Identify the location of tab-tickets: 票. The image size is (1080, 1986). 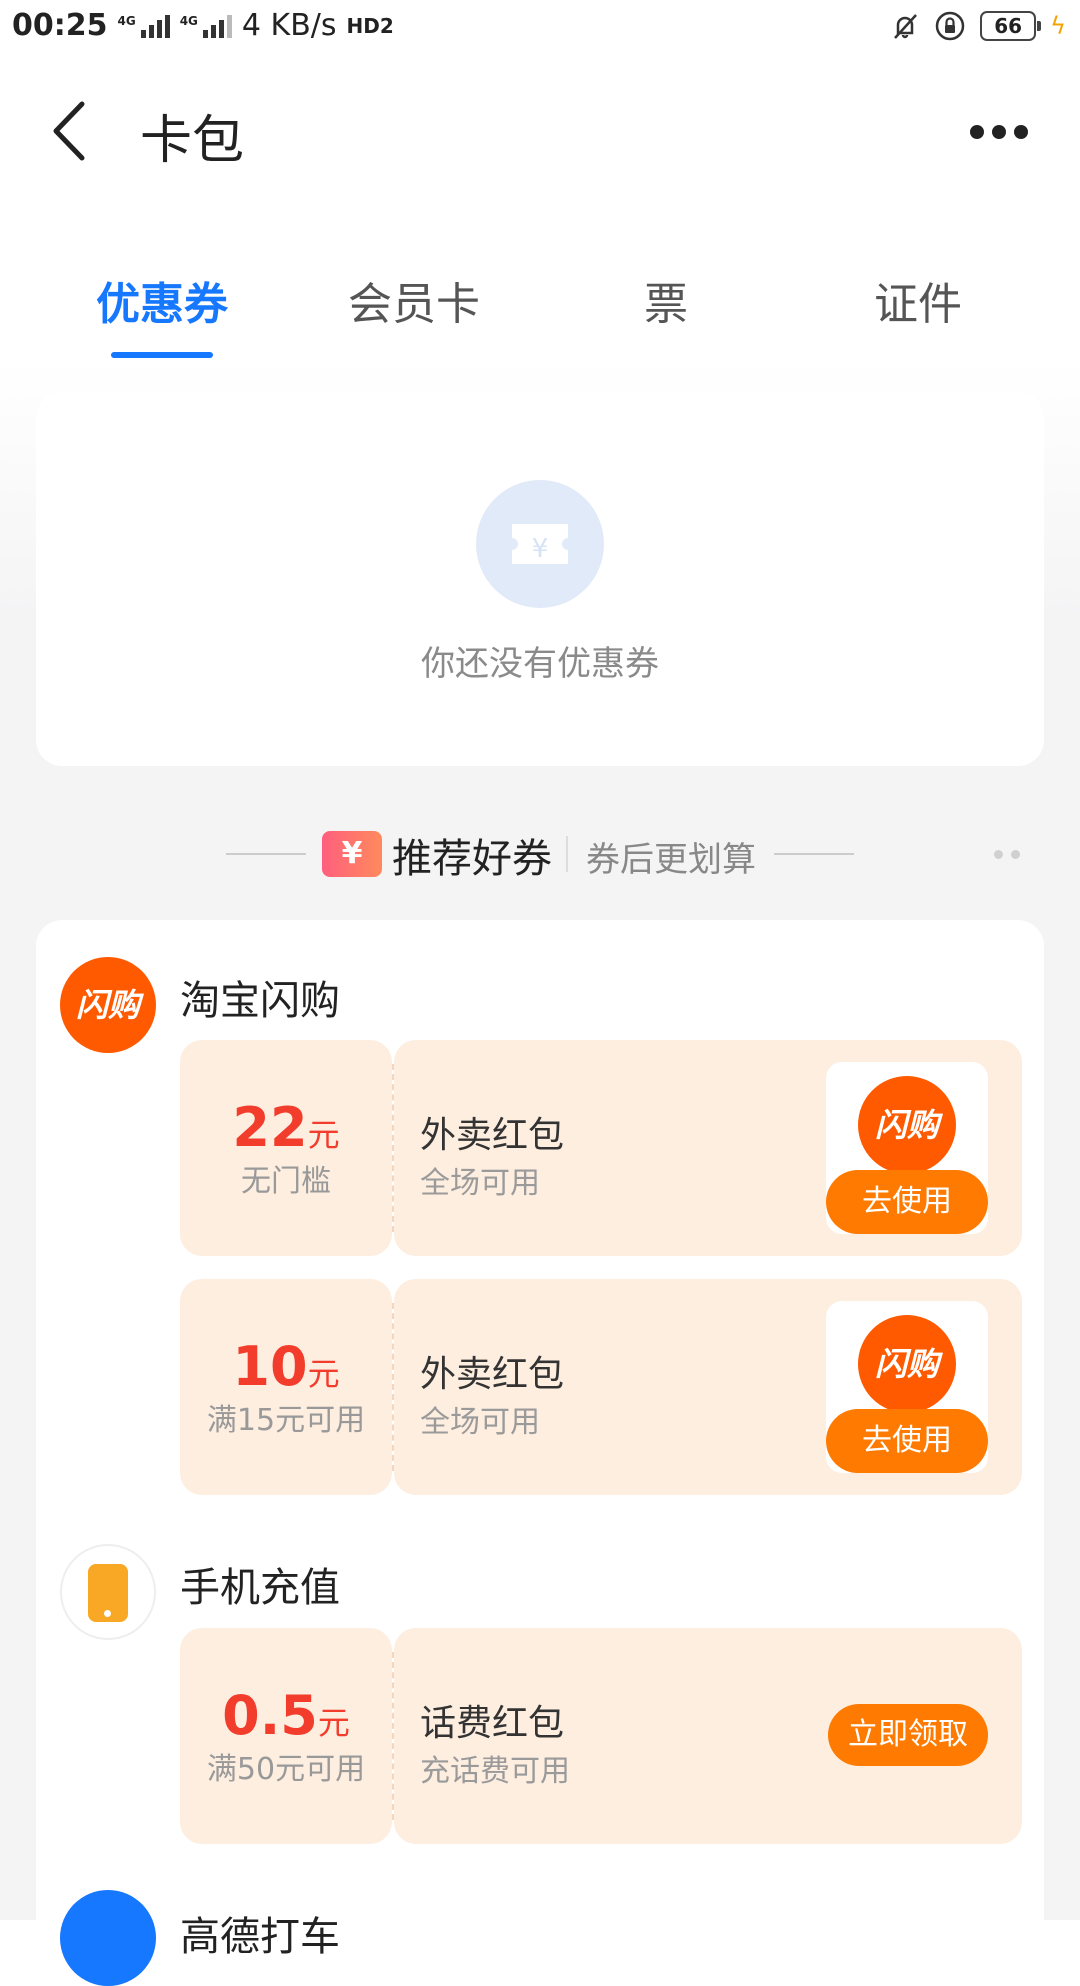
(666, 300).